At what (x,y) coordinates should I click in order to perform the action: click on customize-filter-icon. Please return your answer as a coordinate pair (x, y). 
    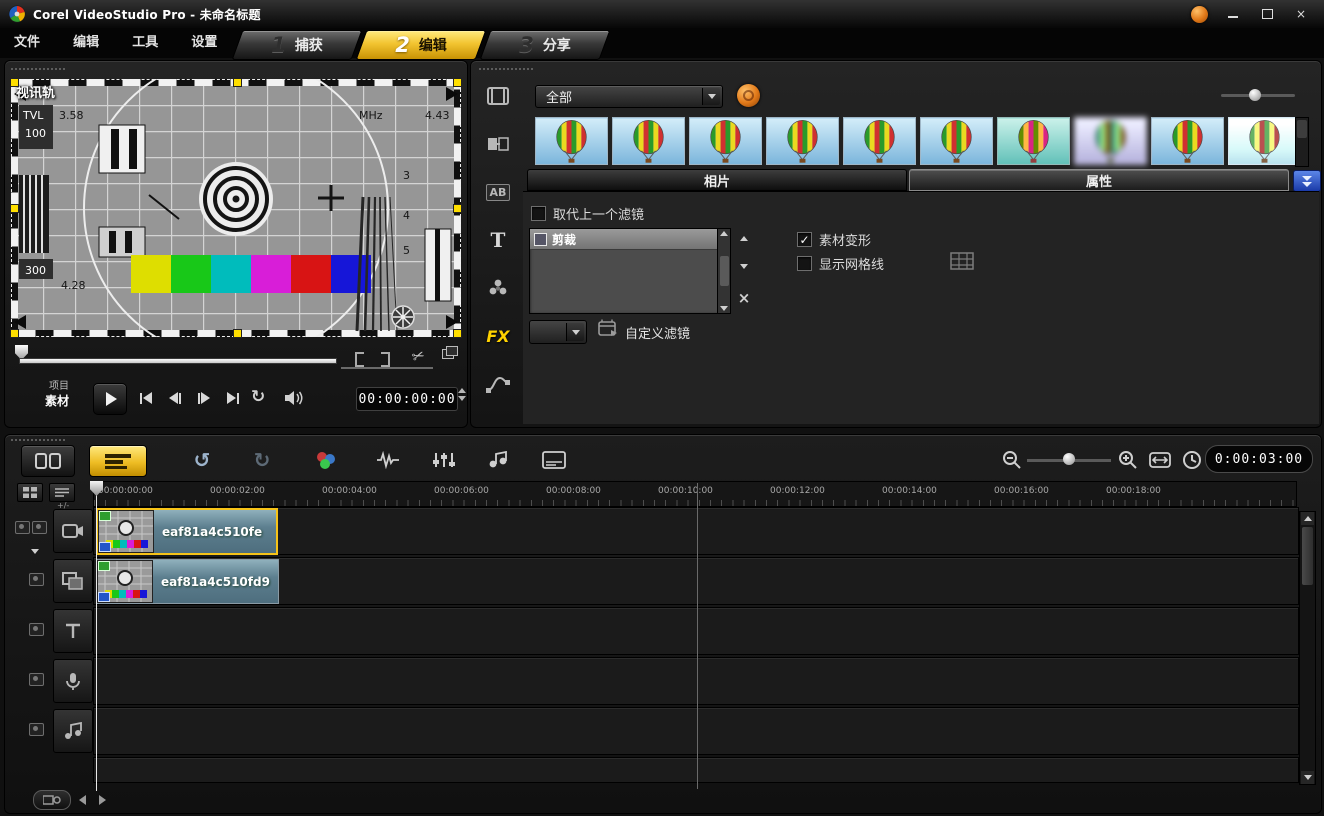
    Looking at the image, I should click on (608, 330).